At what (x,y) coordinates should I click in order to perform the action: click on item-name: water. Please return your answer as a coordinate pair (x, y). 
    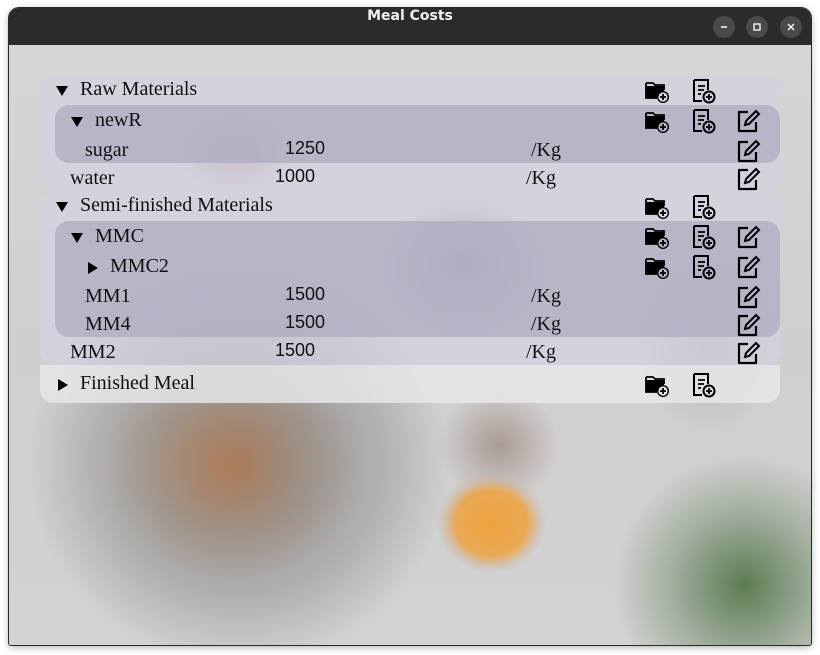
    Looking at the image, I should click on (92, 178).